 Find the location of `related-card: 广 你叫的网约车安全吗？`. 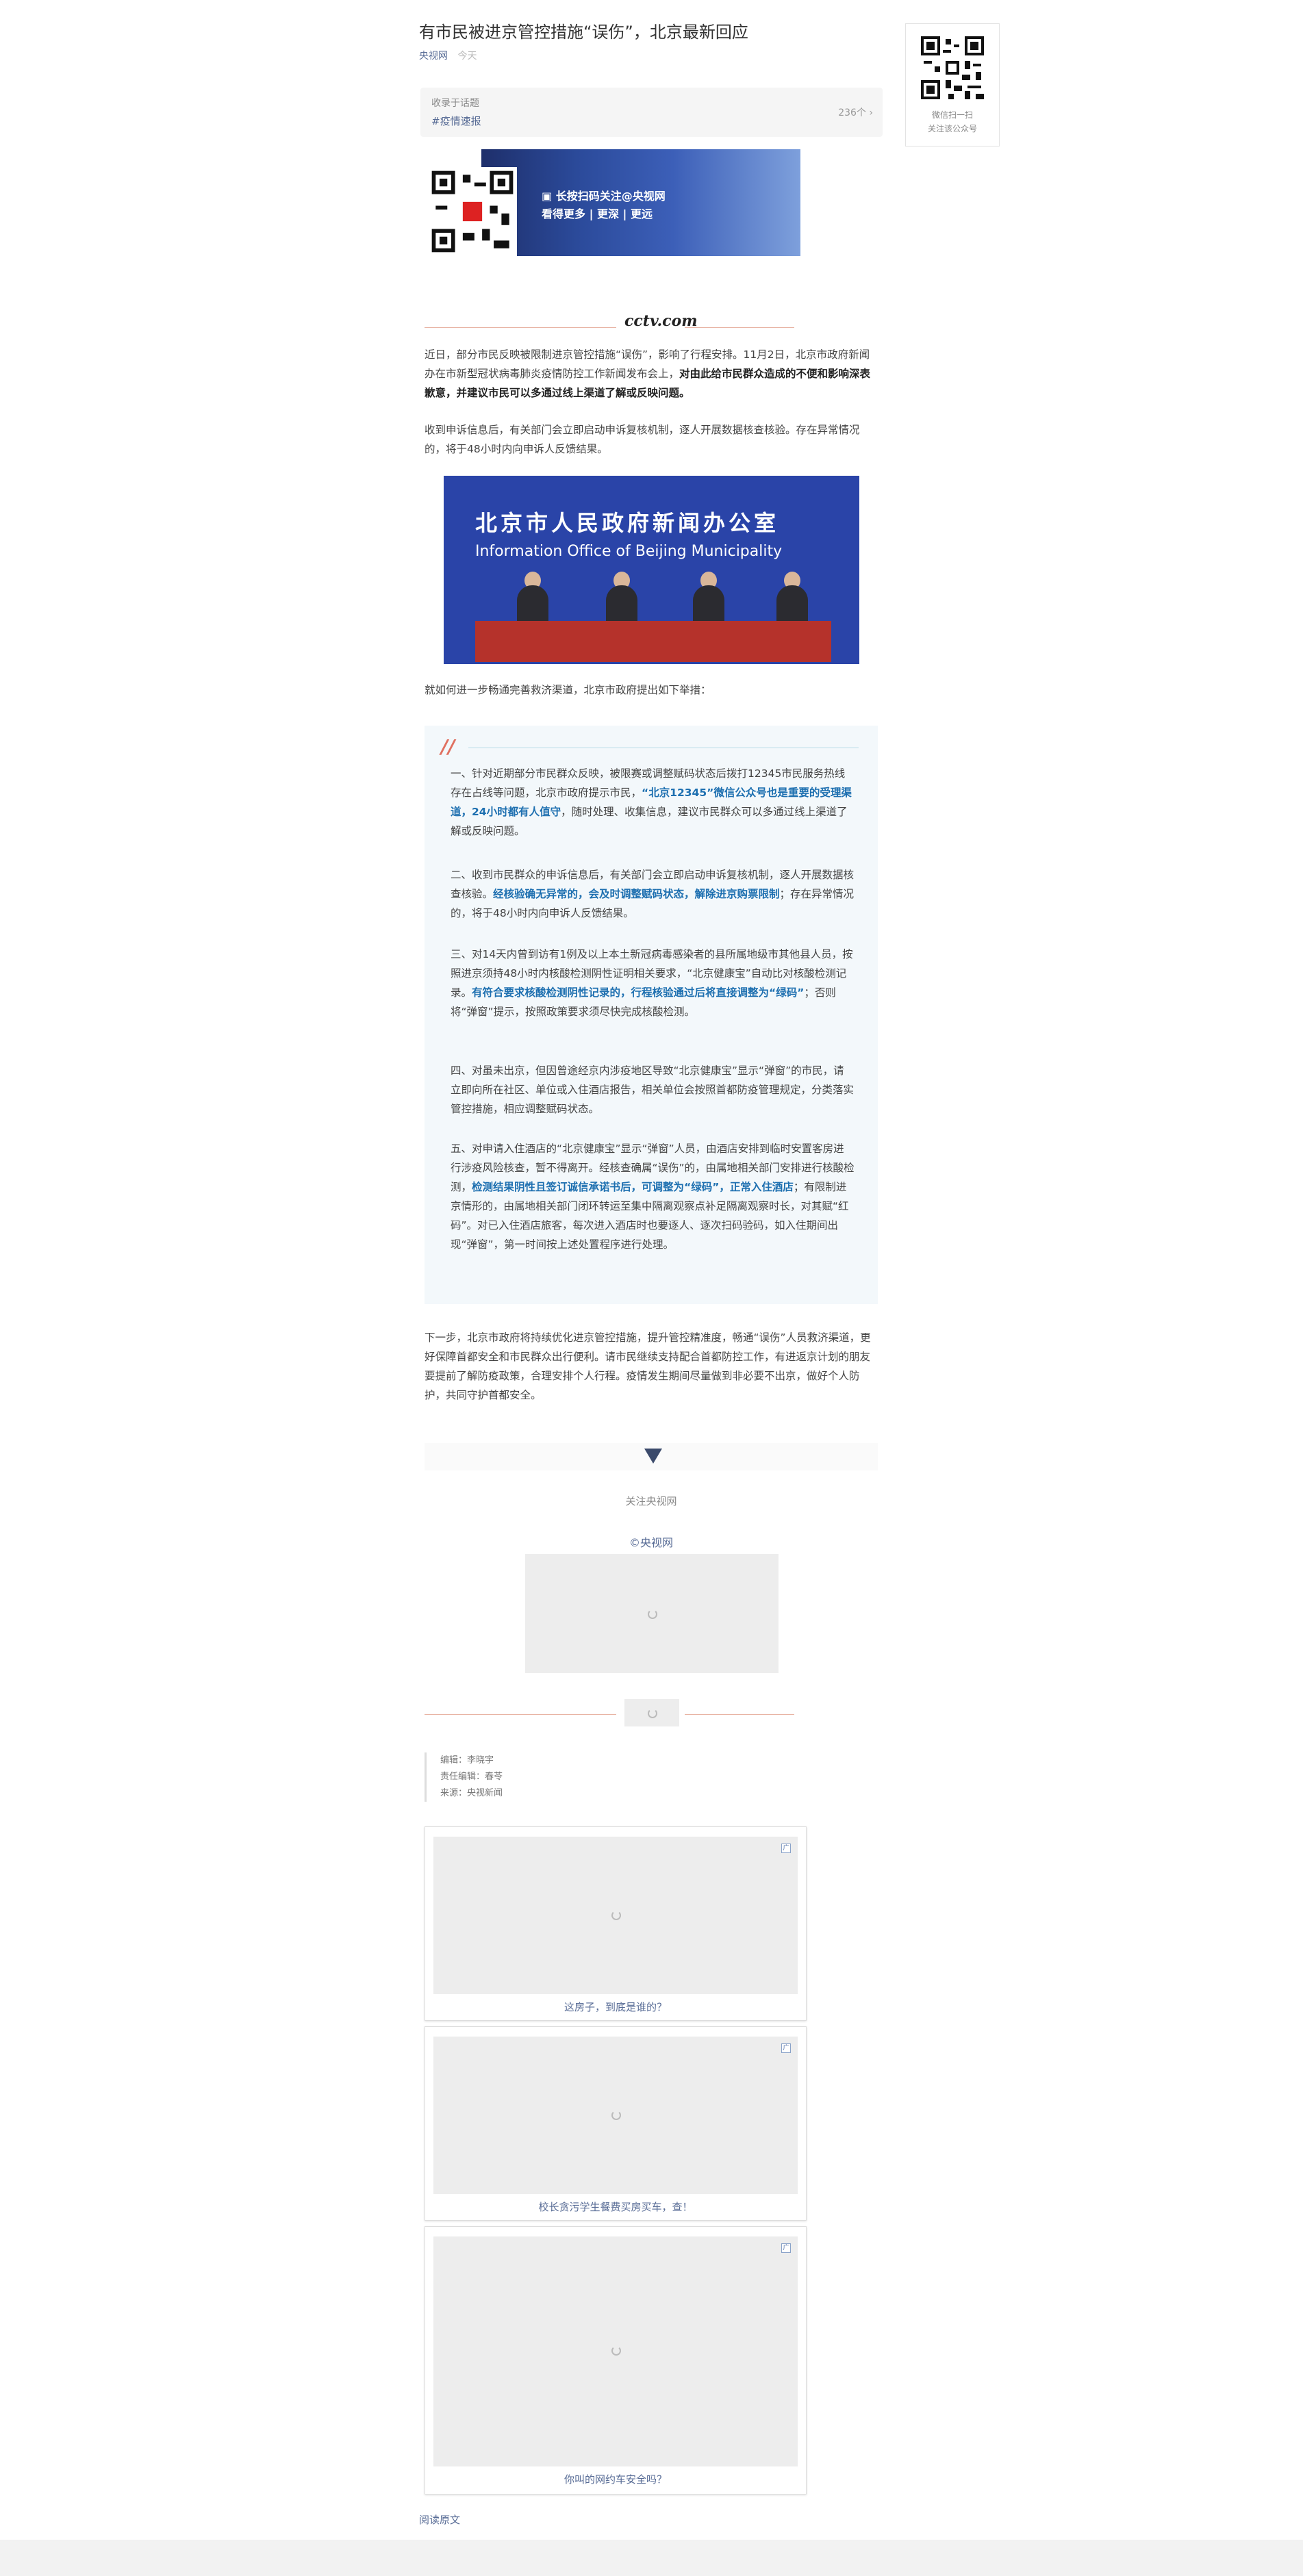

related-card: 广 你叫的网约车安全吗？ is located at coordinates (616, 2360).